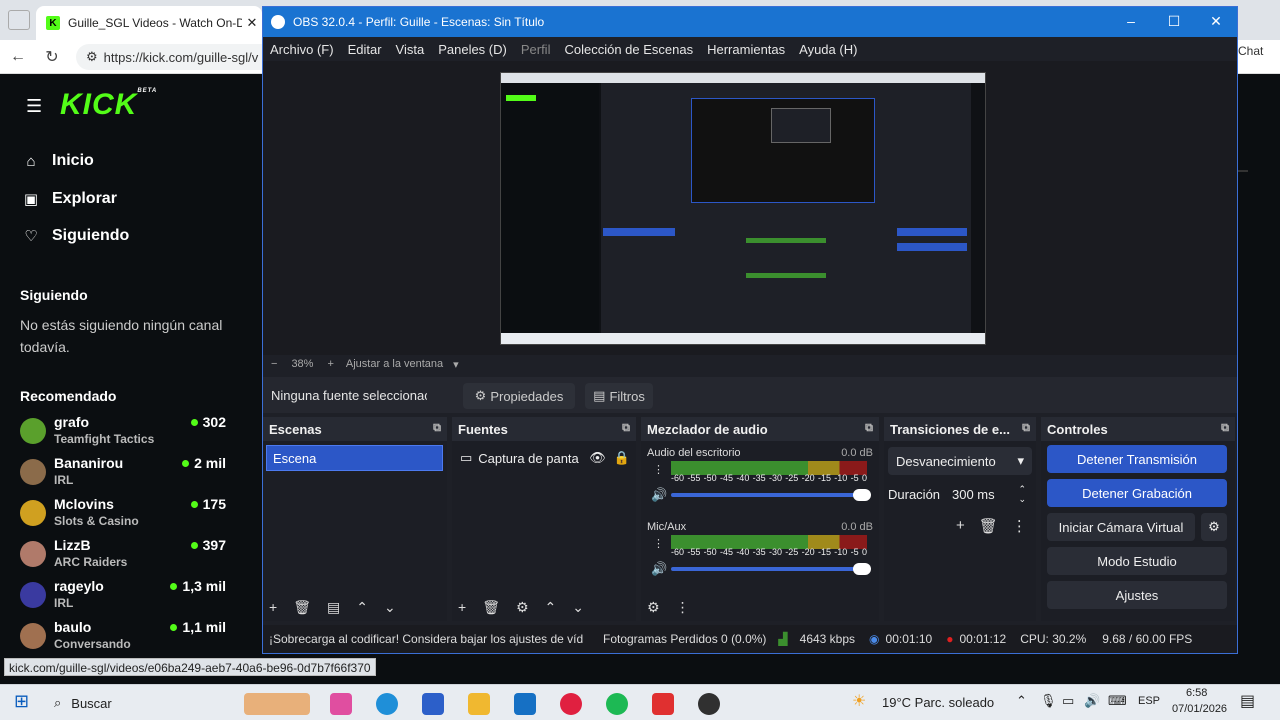  Describe the element at coordinates (1021, 701) in the screenshot. I see `chevron-up-icon: ⌃` at that location.